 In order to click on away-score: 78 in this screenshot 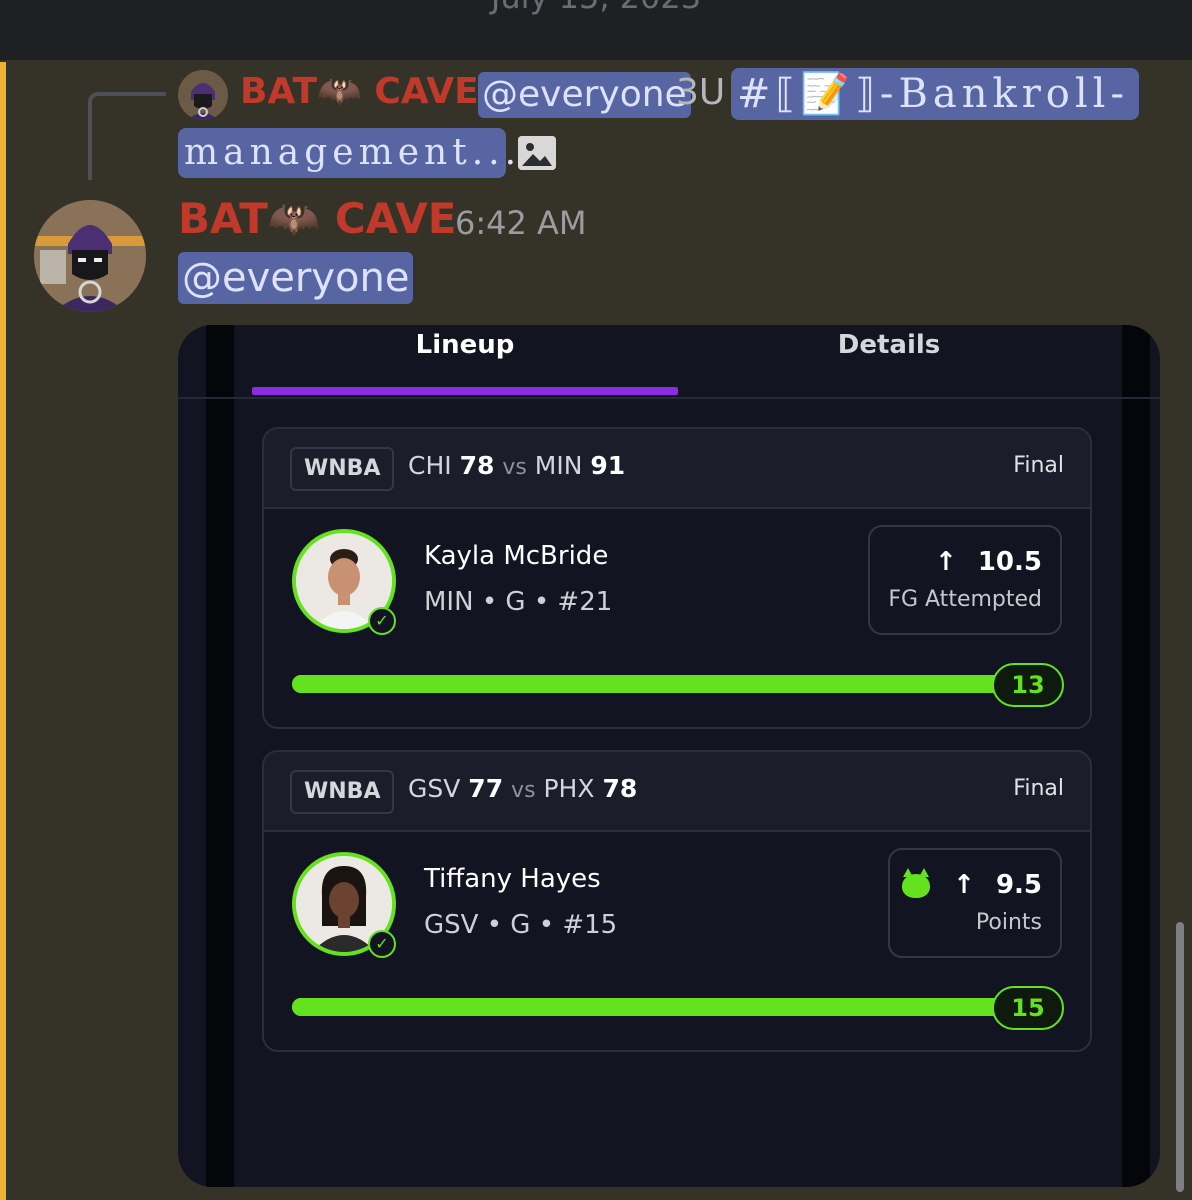, I will do `click(477, 465)`.